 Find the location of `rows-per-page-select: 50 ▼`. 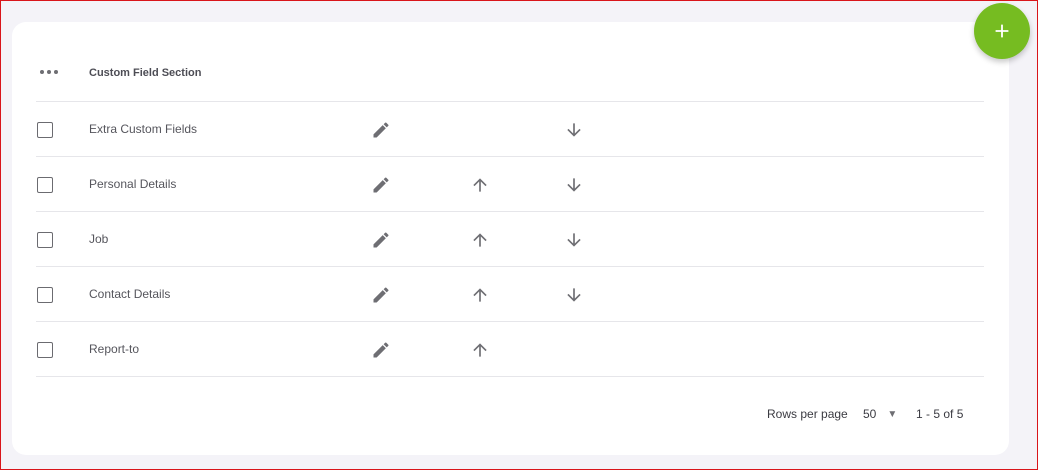

rows-per-page-select: 50 ▼ is located at coordinates (880, 414).